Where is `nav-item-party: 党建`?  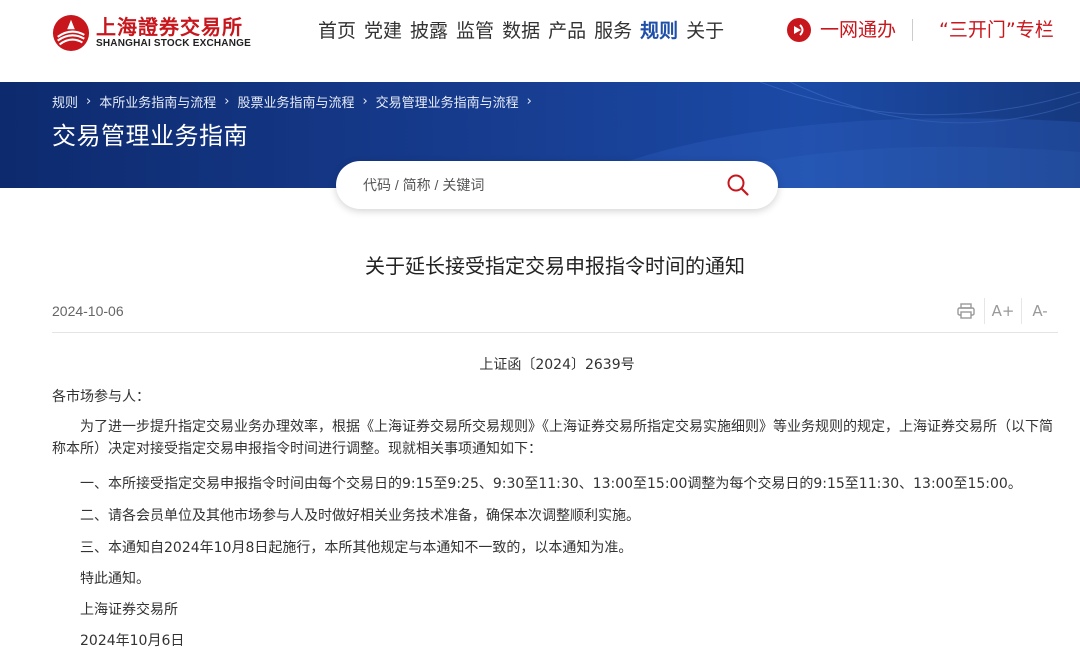
nav-item-party: 党建 is located at coordinates (383, 31).